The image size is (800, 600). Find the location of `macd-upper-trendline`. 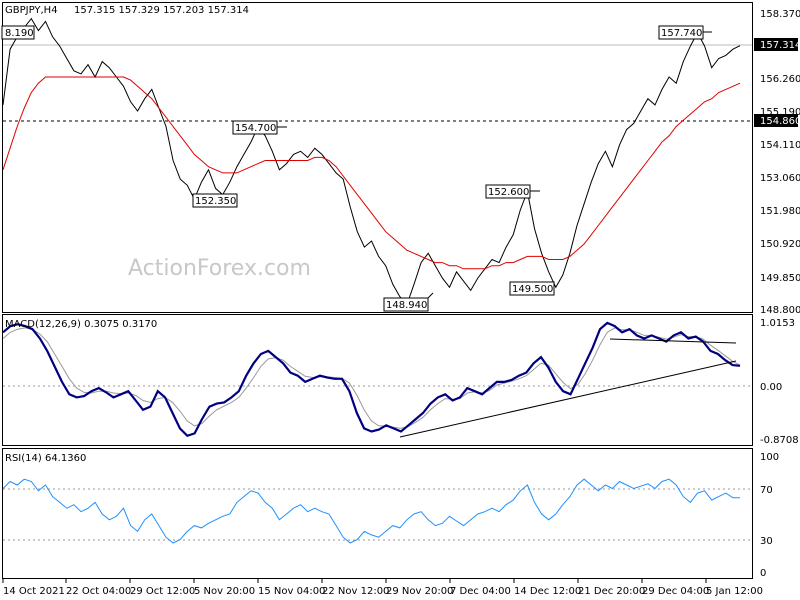

macd-upper-trendline is located at coordinates (673, 341).